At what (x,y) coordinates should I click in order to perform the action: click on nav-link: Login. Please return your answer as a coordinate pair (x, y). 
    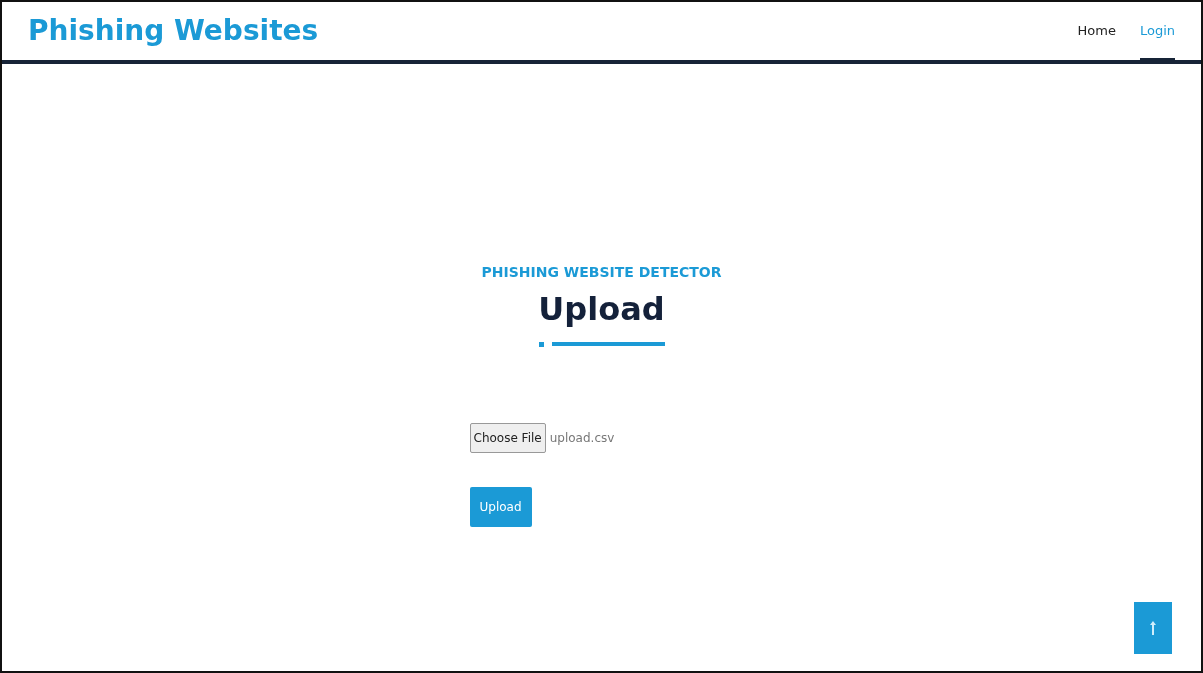
    Looking at the image, I should click on (1157, 31).